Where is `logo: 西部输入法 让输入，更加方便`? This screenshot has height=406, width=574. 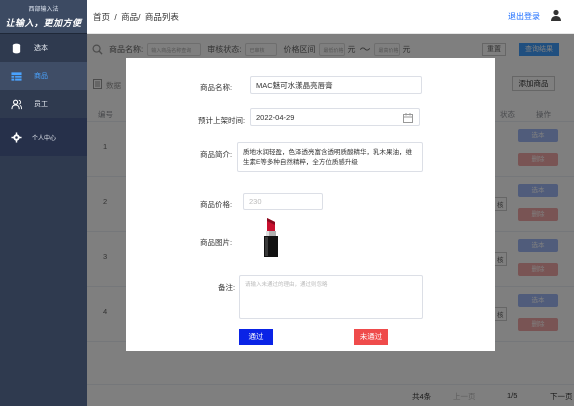 logo: 西部输入法 让输入，更加方便 is located at coordinates (43, 17).